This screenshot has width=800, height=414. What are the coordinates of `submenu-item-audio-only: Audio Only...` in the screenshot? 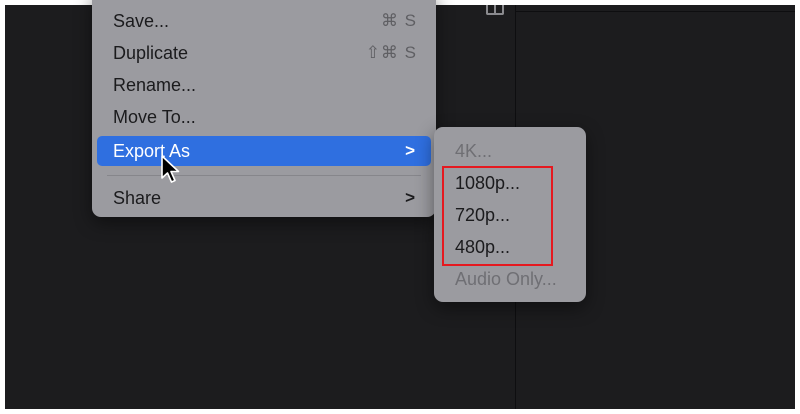 It's located at (510, 279).